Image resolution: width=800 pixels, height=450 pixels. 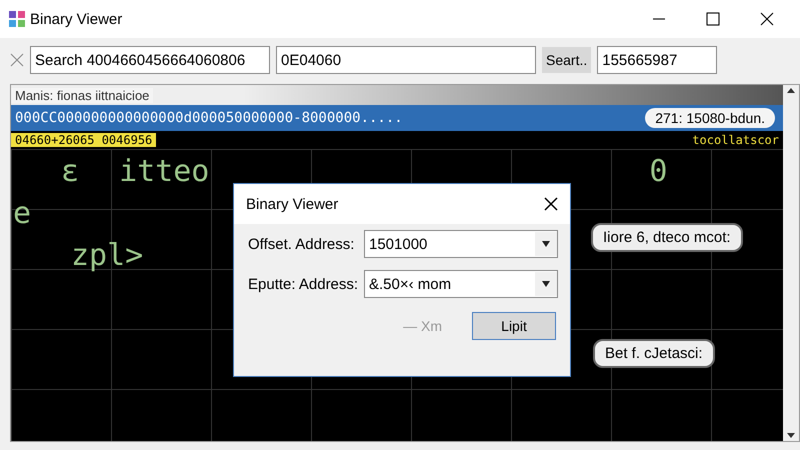 What do you see at coordinates (551, 204) in the screenshot?
I see `close-button` at bounding box center [551, 204].